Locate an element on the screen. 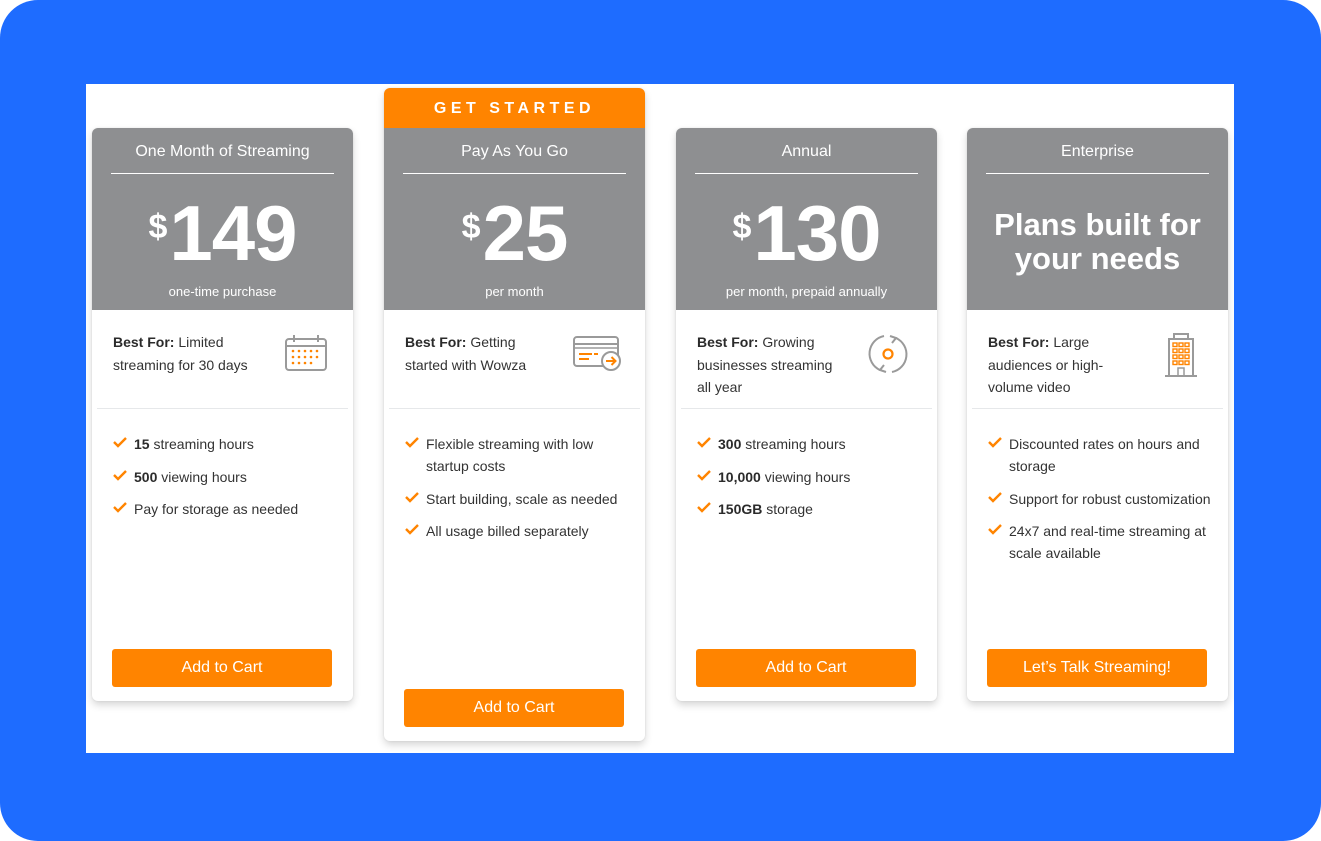  best-for-text: Best For: Getting started with Wowza is located at coordinates (480, 353).